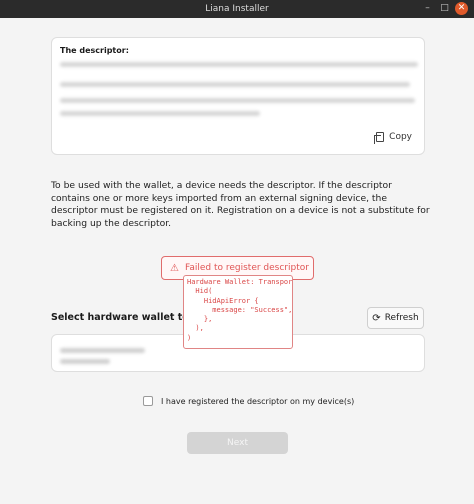 The height and width of the screenshot is (504, 474). I want to click on window-controls: – □ ✕, so click(444, 8).